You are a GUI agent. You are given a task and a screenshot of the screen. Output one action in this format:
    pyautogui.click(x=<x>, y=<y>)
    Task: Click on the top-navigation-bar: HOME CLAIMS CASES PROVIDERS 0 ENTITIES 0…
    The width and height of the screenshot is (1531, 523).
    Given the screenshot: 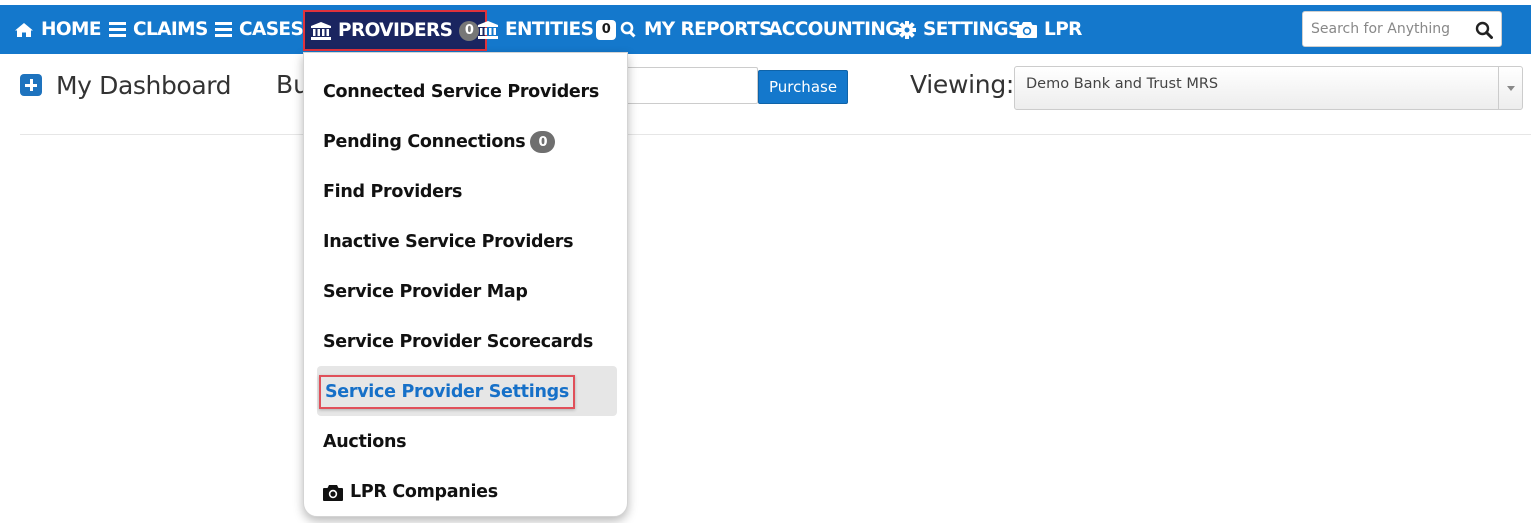 What is the action you would take?
    pyautogui.click(x=765, y=29)
    